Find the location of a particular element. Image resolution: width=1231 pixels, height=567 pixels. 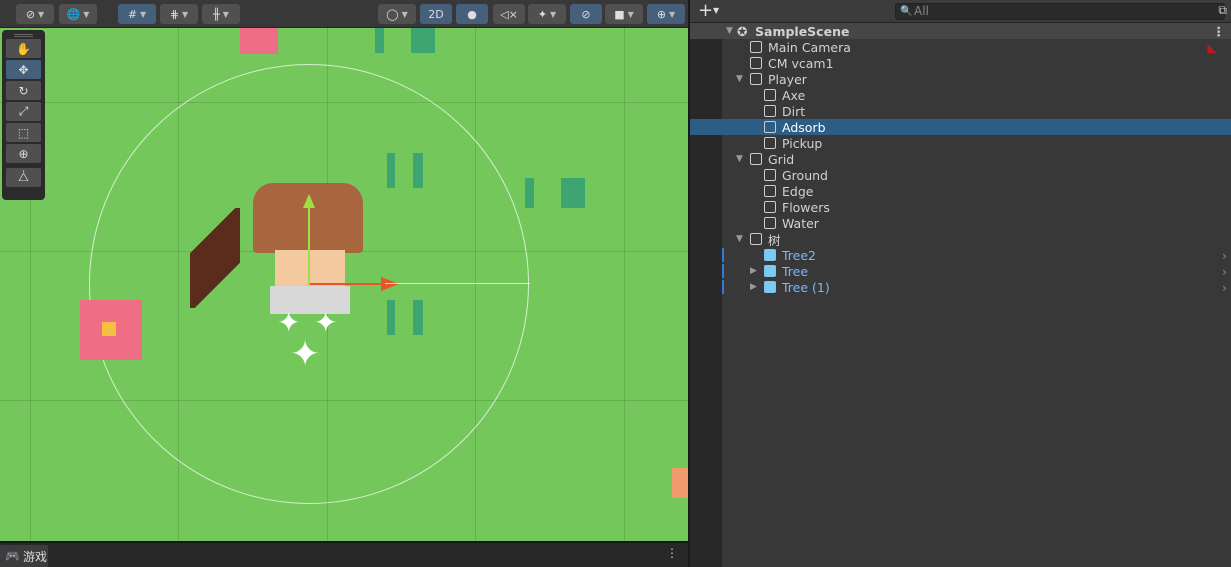

grid-snap-toggle: # ▼ is located at coordinates (137, 14).